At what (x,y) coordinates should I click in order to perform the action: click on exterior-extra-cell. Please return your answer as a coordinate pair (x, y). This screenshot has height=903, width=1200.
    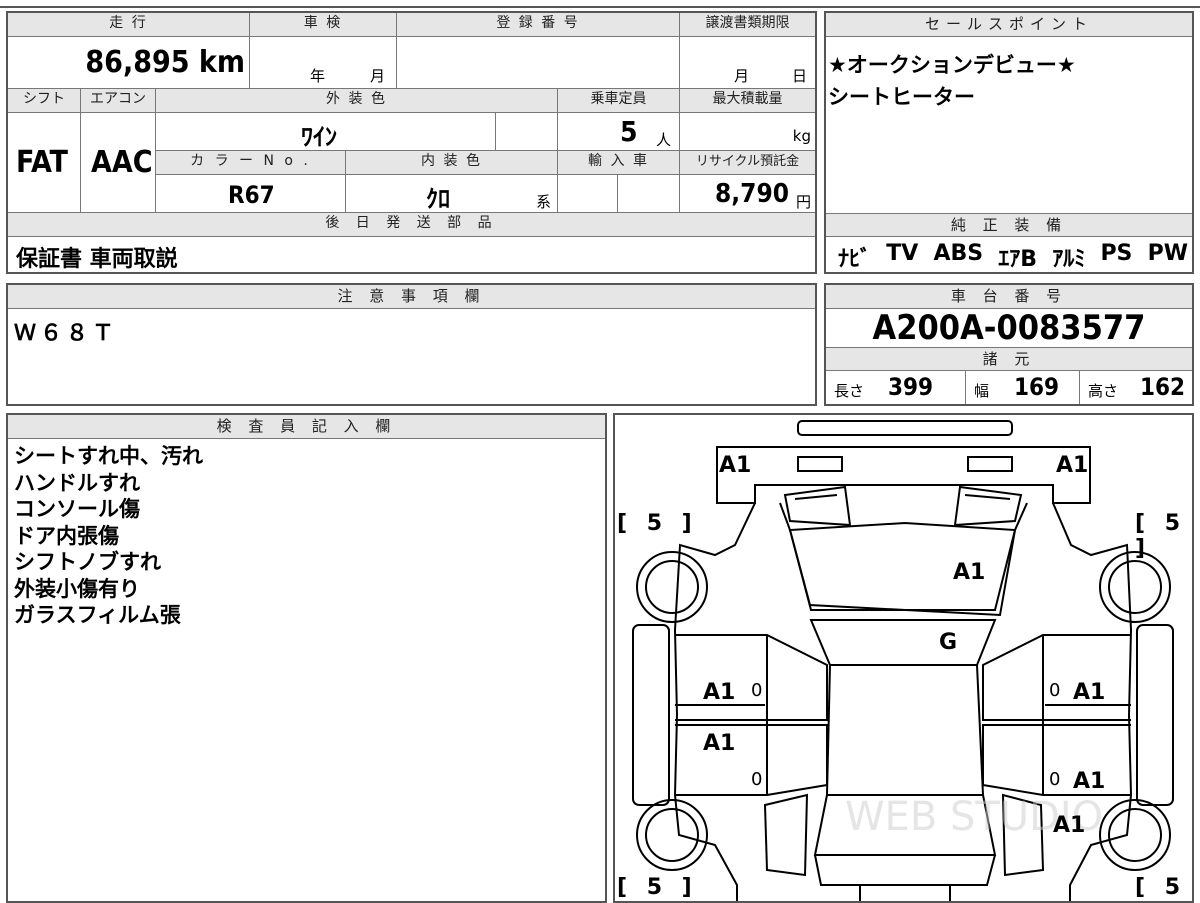
    Looking at the image, I should click on (527, 132).